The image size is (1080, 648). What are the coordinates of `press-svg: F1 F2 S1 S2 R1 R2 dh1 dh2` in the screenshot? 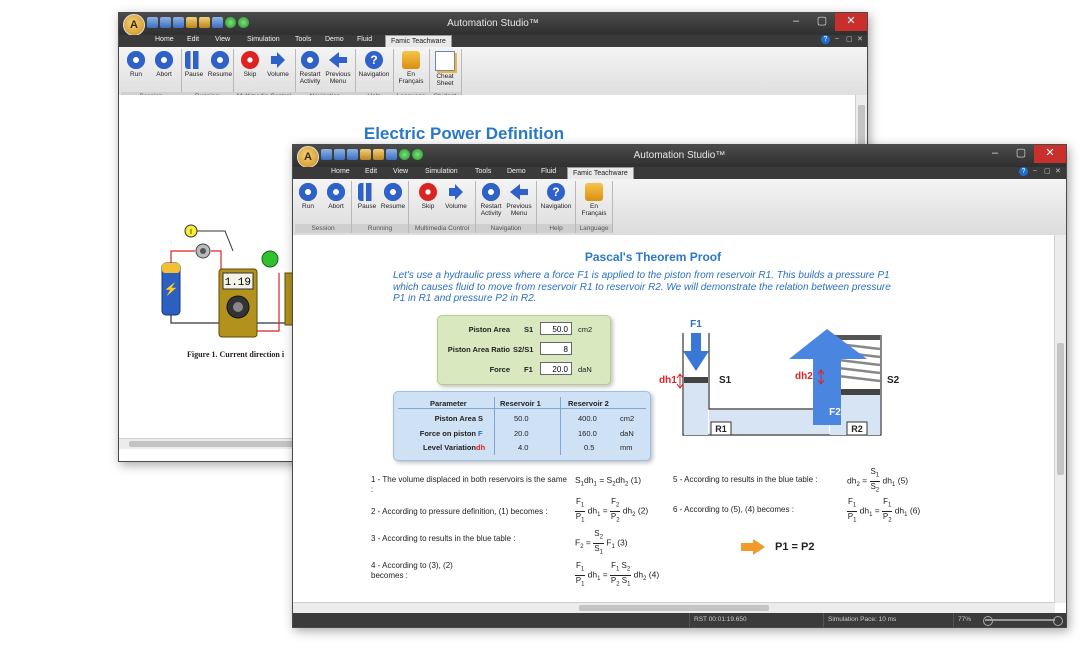 It's located at (779, 377).